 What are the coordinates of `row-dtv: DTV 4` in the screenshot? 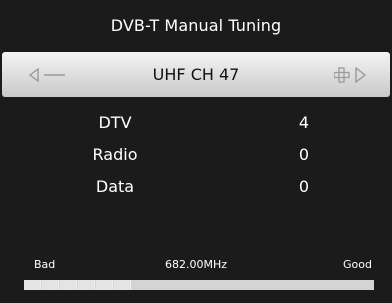 It's located at (196, 123).